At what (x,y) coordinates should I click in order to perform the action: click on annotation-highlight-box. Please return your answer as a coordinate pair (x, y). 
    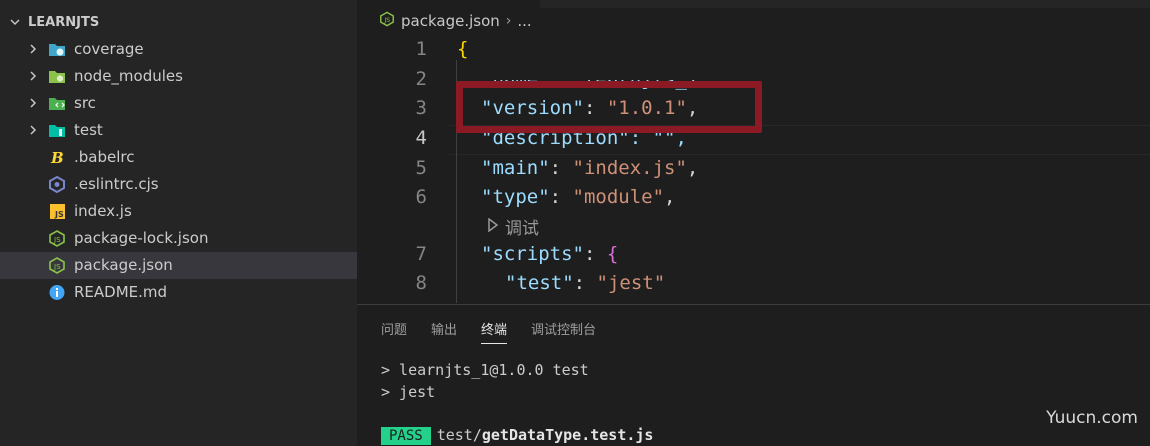
    Looking at the image, I should click on (609, 107).